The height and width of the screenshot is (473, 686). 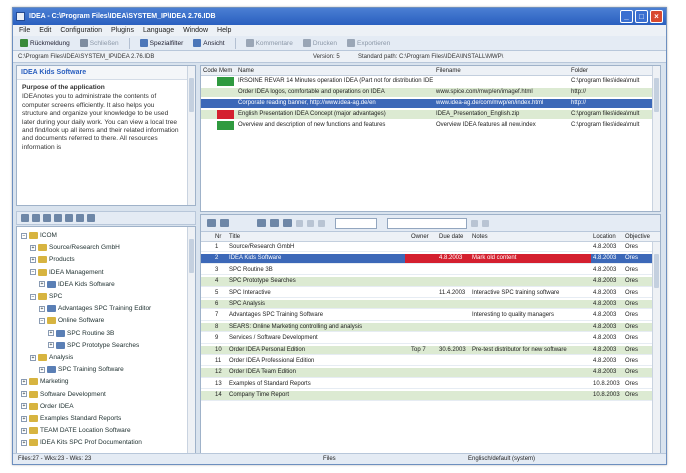 What do you see at coordinates (224, 223) in the screenshot?
I see `grid-up-icon` at bounding box center [224, 223].